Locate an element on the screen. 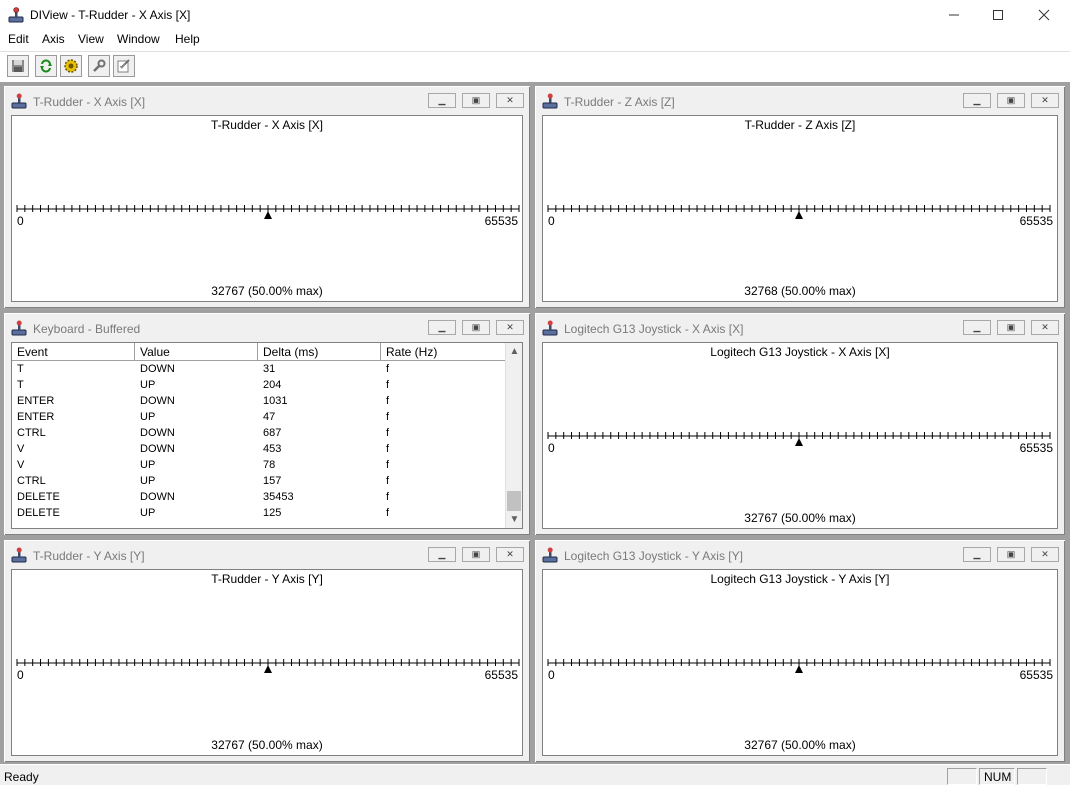  child-caption: T-Rudder - X Axis [X] is located at coordinates (89, 102).